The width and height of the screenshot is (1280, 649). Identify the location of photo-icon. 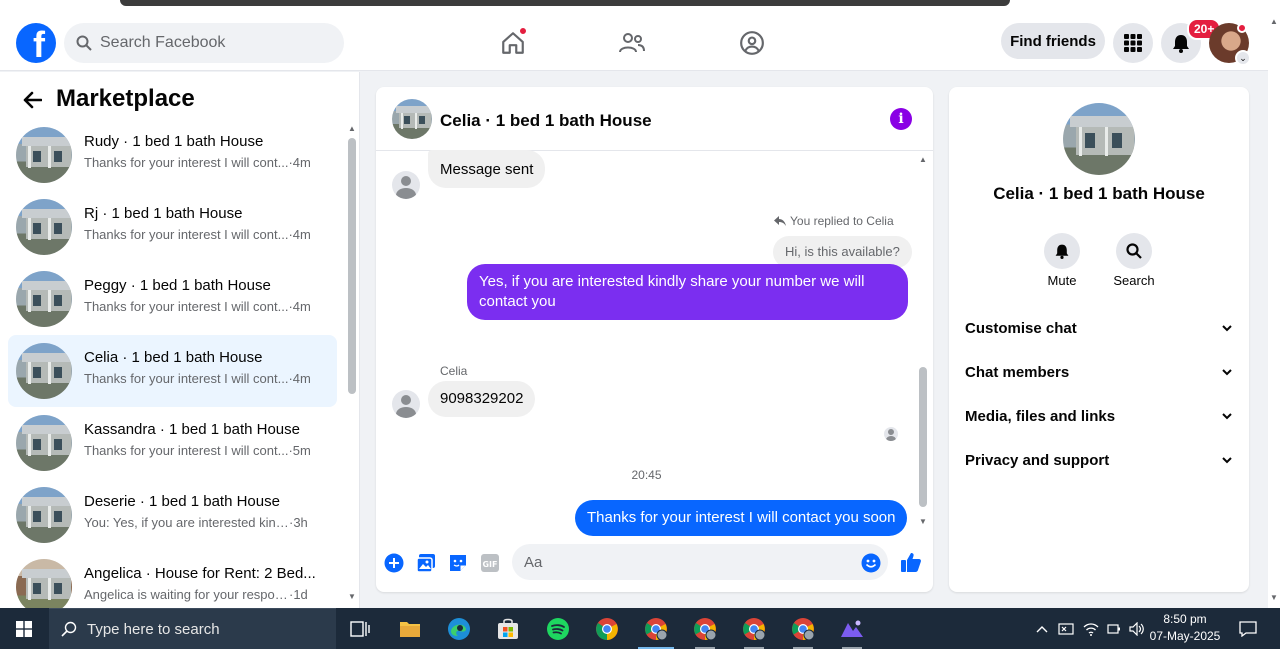
(426, 563).